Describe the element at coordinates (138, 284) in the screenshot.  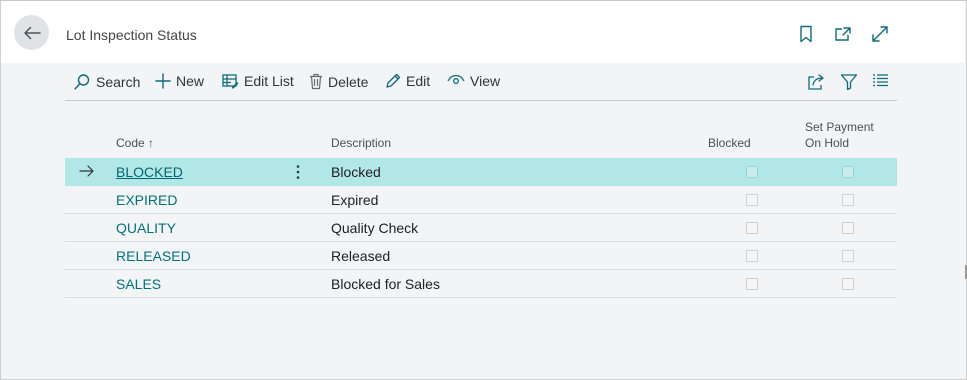
I see `code-cell: SALES` at that location.